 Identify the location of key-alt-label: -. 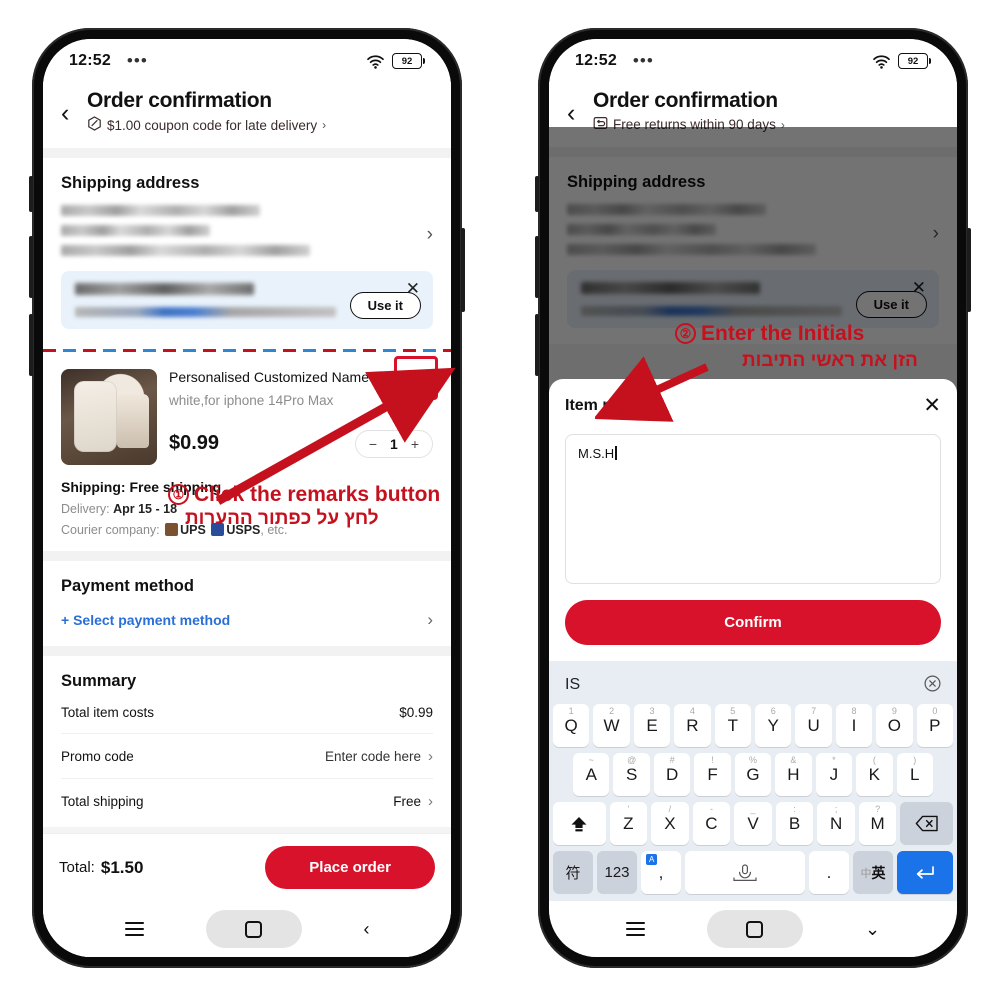
(711, 809).